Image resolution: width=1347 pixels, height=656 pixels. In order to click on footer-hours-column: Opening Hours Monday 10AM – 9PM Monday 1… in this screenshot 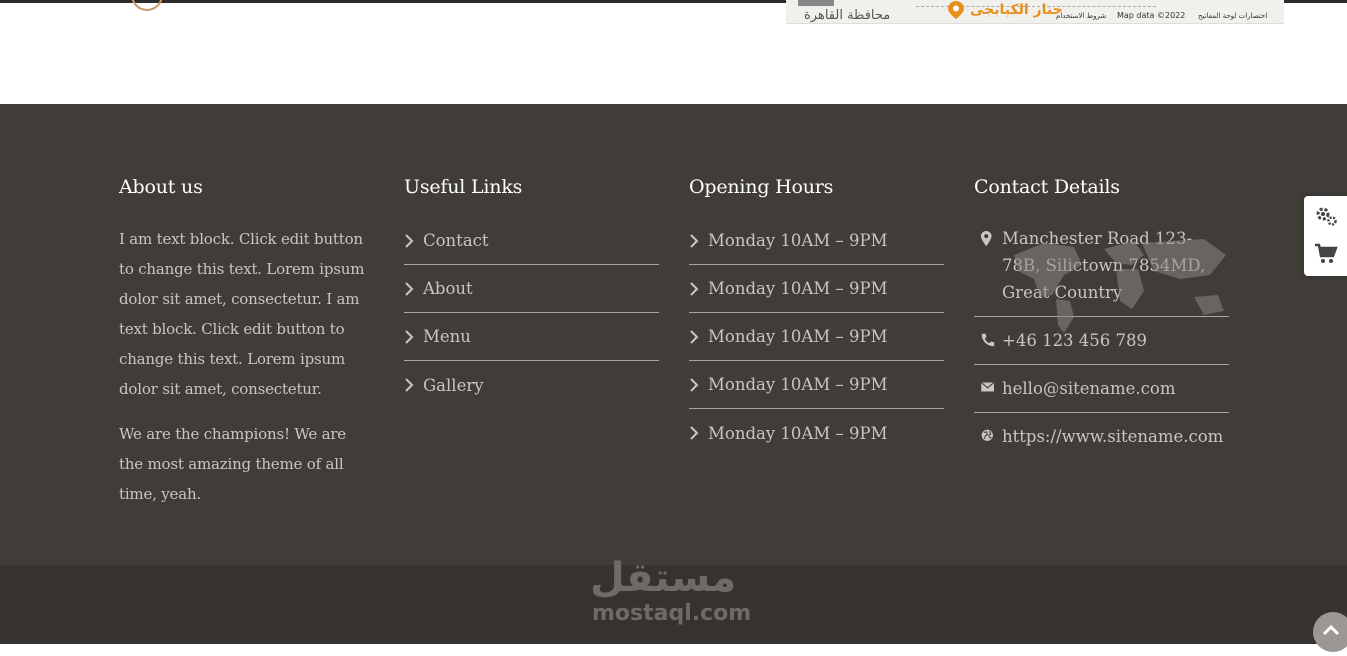, I will do `click(816, 315)`.